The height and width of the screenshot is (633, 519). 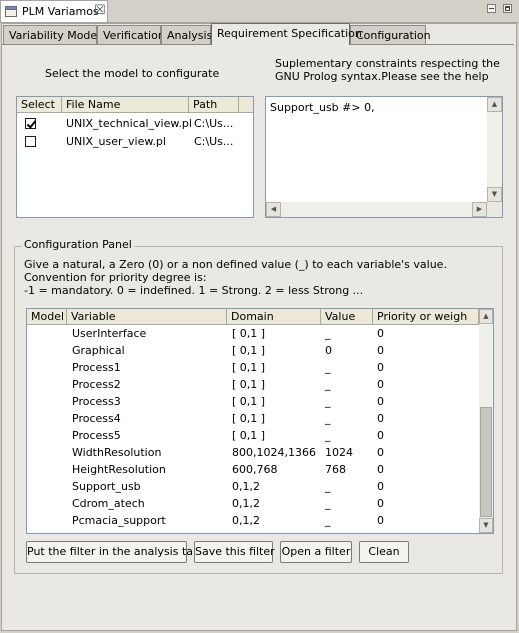 What do you see at coordinates (96, 435) in the screenshot?
I see `variable-cell: Process5` at bounding box center [96, 435].